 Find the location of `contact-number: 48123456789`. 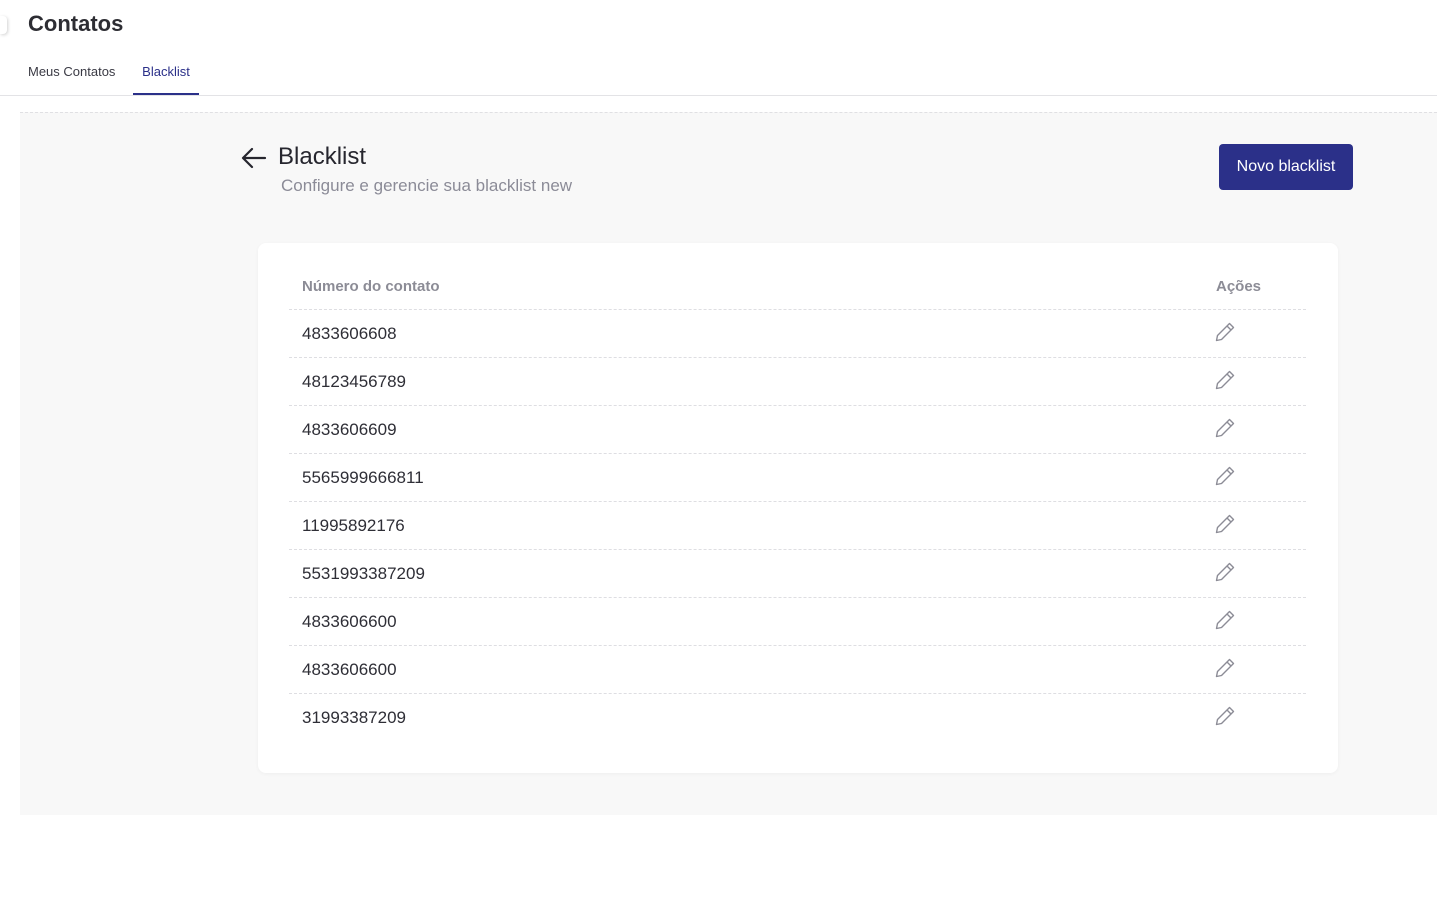

contact-number: 48123456789 is located at coordinates (354, 381).